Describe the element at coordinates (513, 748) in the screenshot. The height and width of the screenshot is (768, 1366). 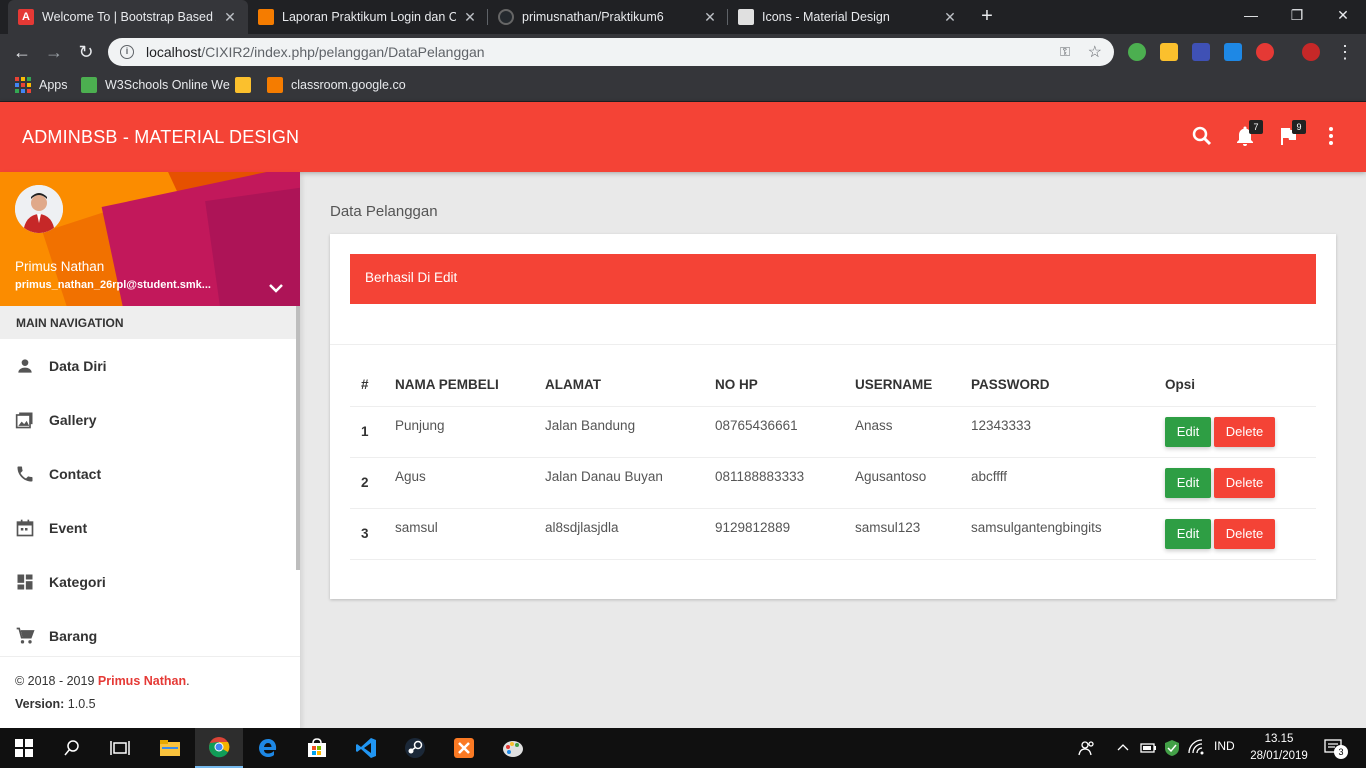
I see `paint-icon` at that location.